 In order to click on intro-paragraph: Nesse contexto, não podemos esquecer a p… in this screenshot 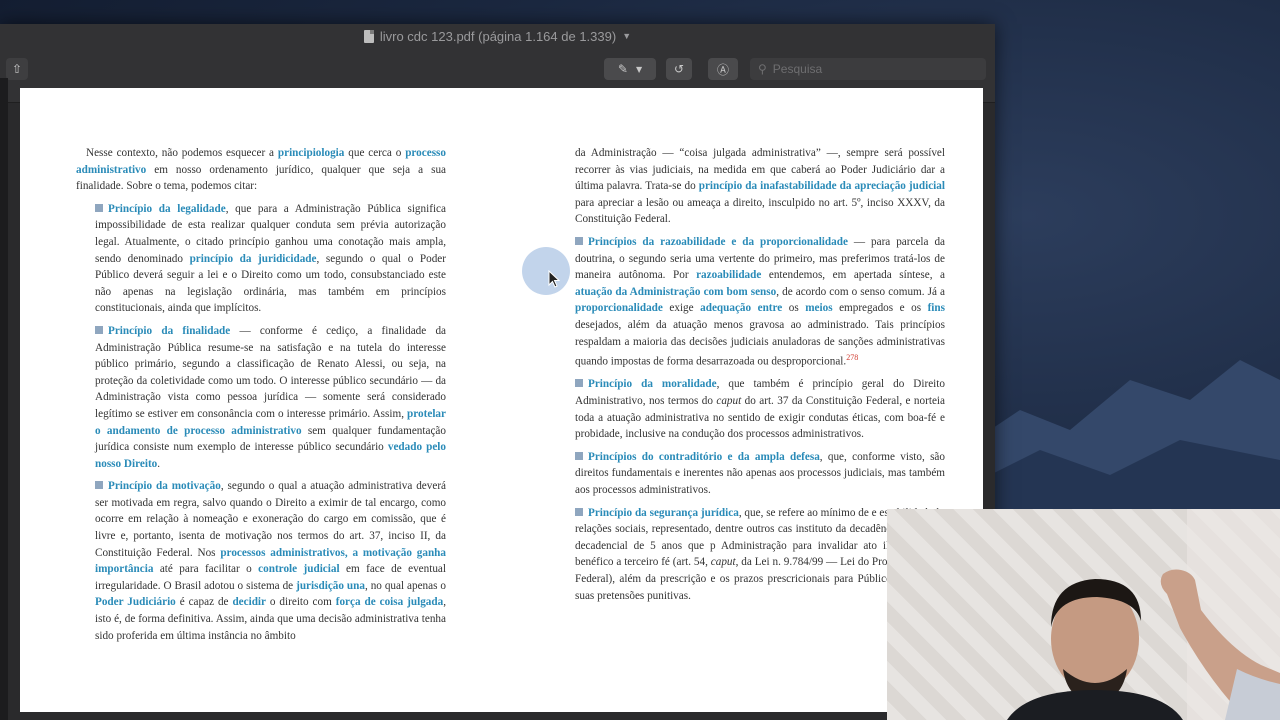, I will do `click(261, 170)`.